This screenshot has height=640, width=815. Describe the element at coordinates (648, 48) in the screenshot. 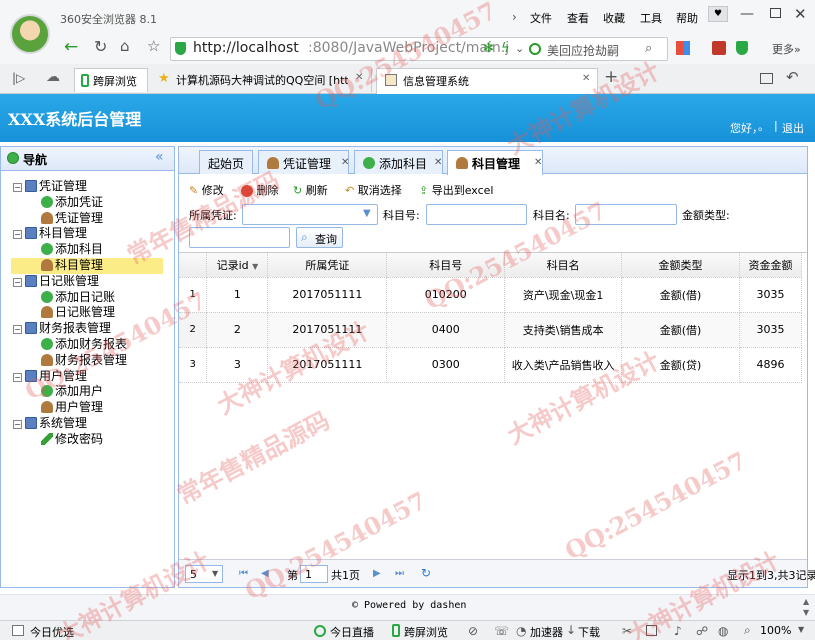

I see `search-icon: ⌕` at that location.